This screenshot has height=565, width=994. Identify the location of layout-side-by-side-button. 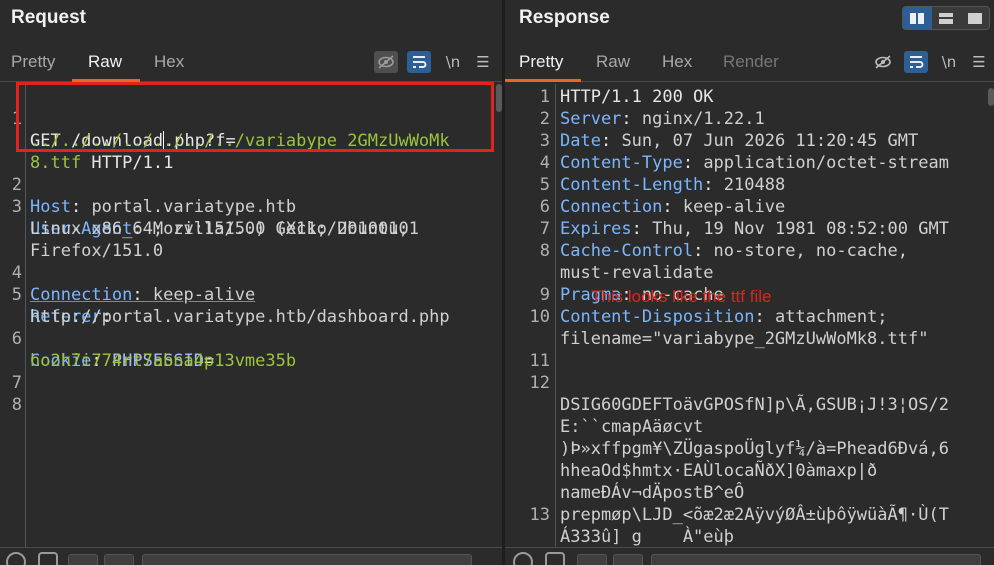
(917, 18).